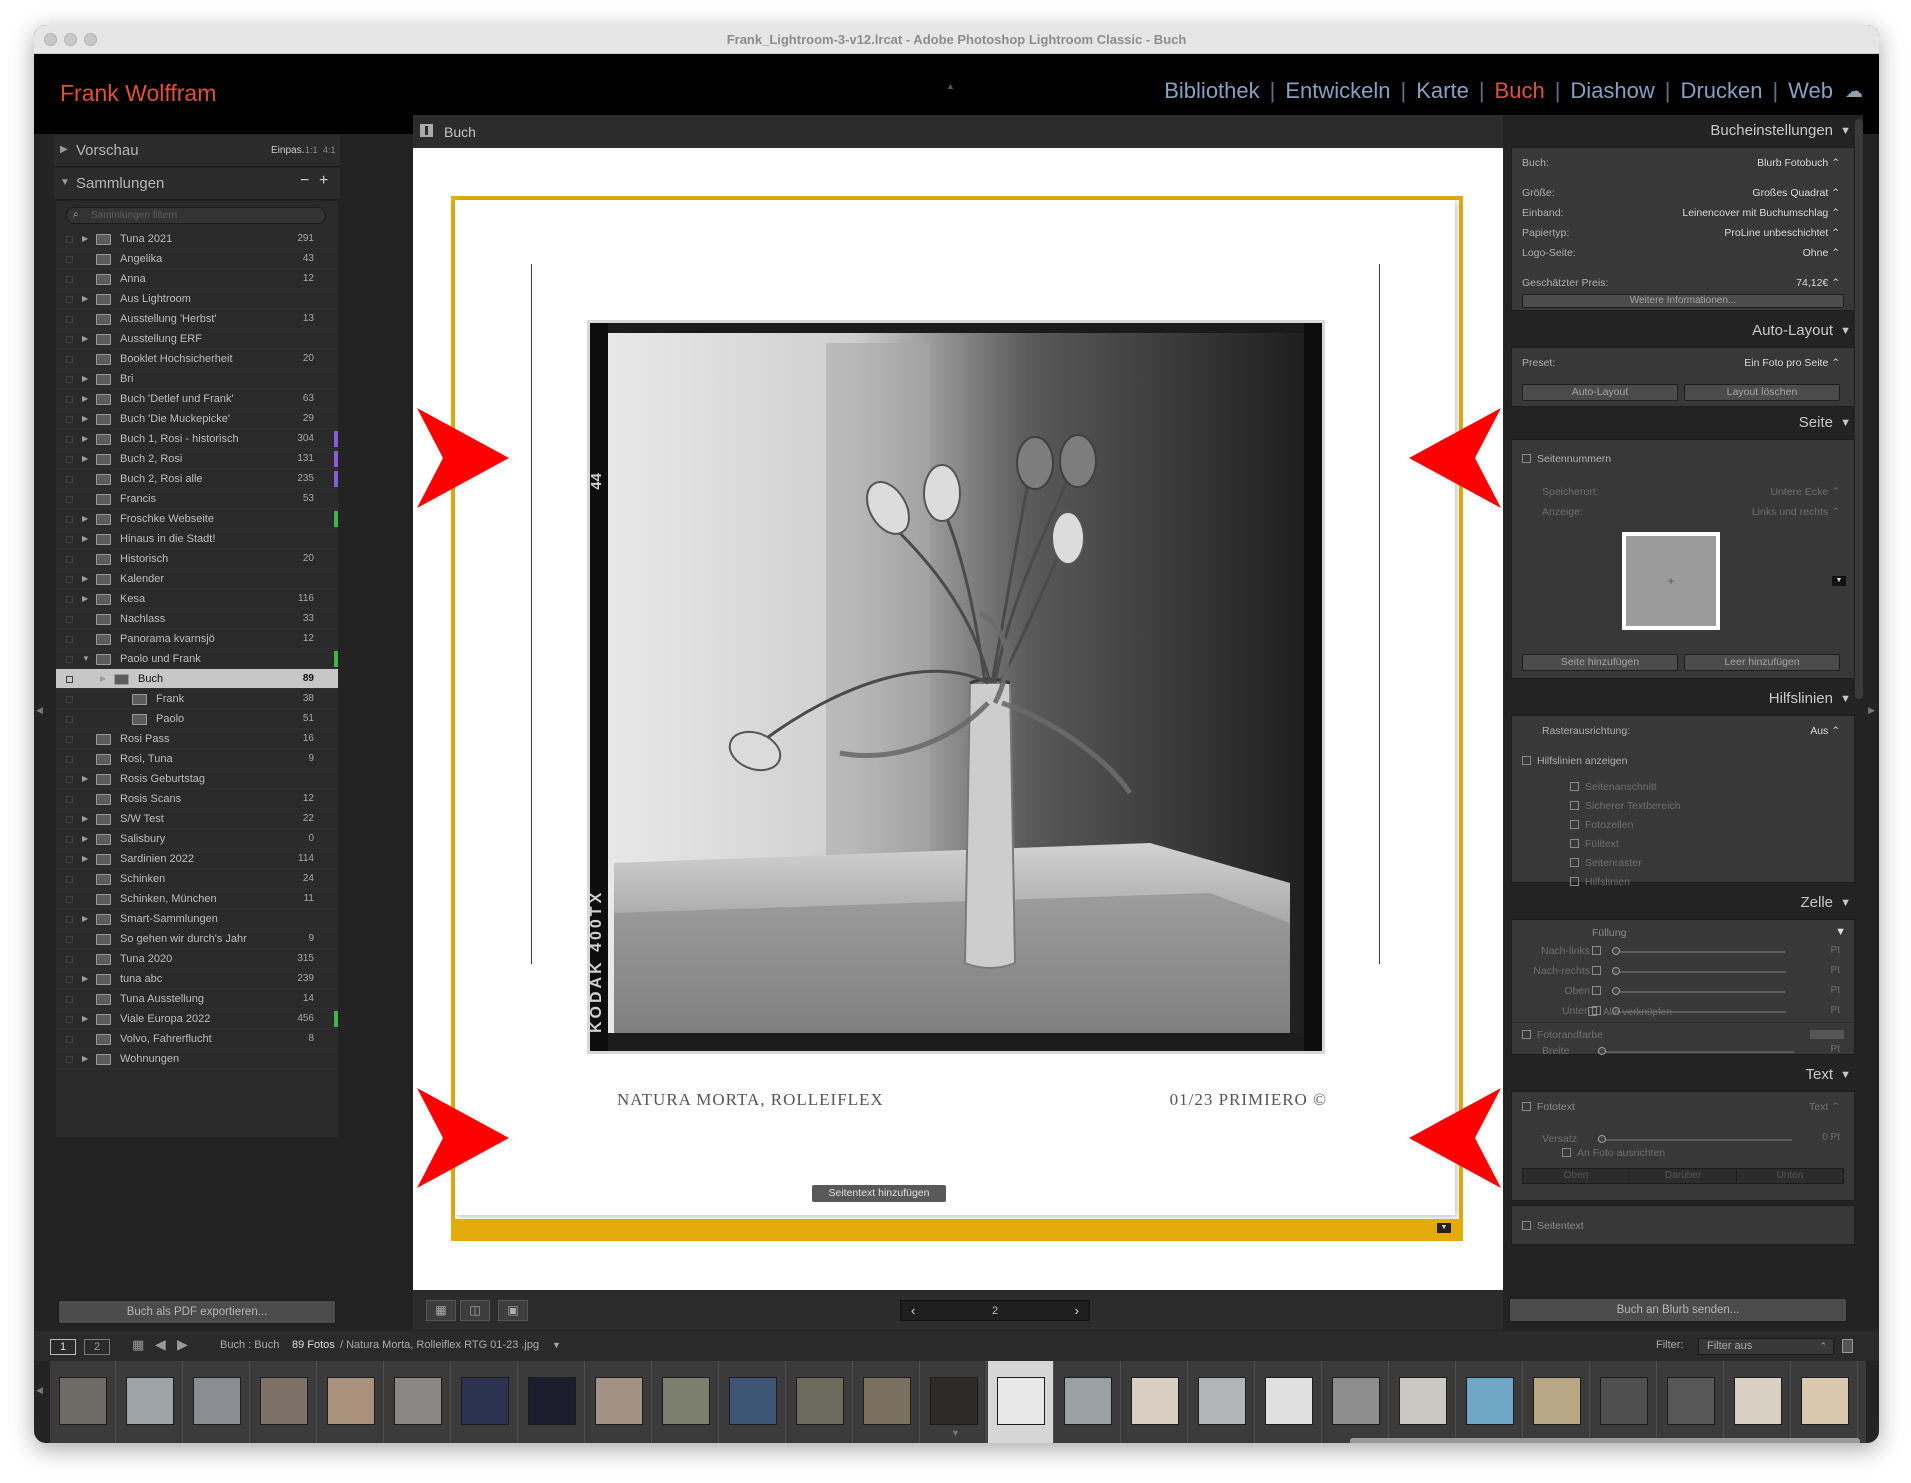  I want to click on second-window-button: 2, so click(97, 1347).